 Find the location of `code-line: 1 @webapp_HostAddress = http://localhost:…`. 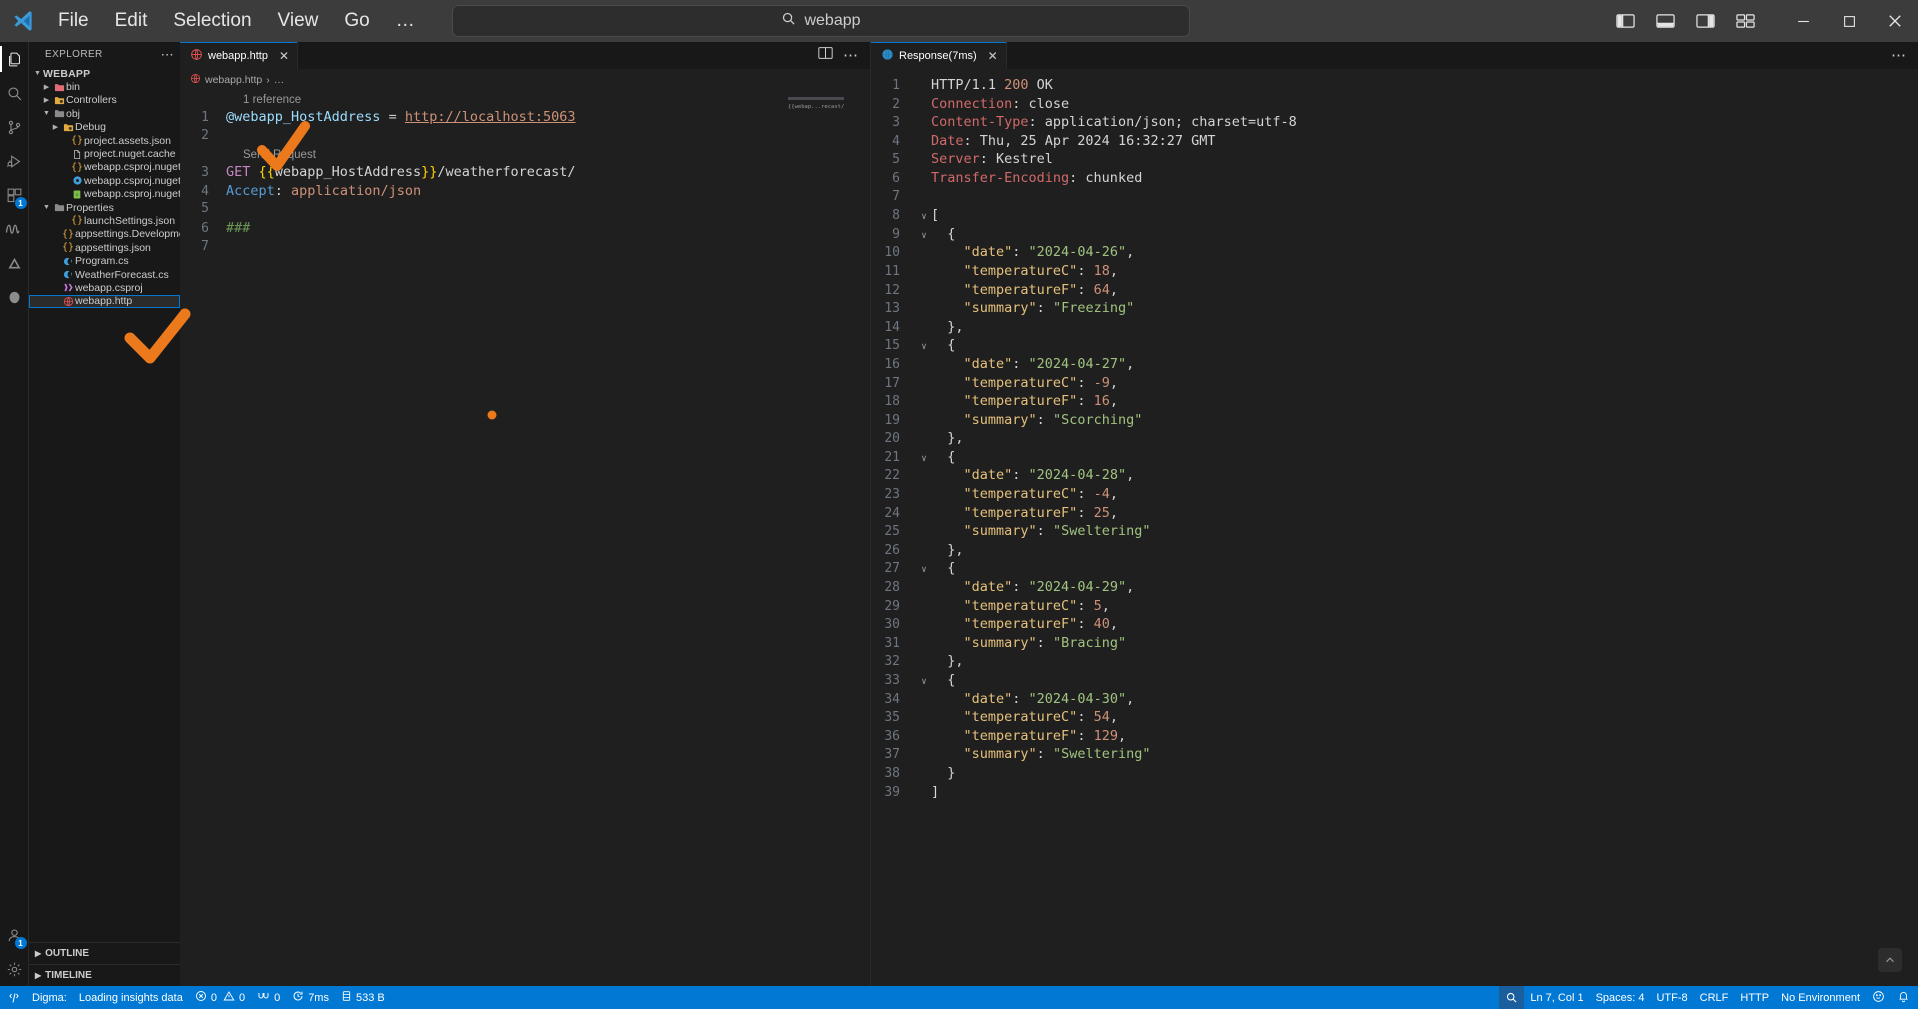

code-line: 1 @webapp_HostAddress = http://localhost:… is located at coordinates (525, 118).